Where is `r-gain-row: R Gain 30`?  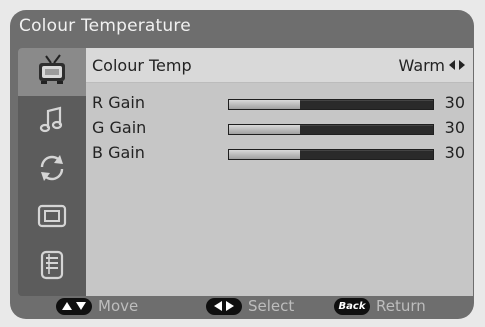
r-gain-row: R Gain 30 is located at coordinates (279, 102).